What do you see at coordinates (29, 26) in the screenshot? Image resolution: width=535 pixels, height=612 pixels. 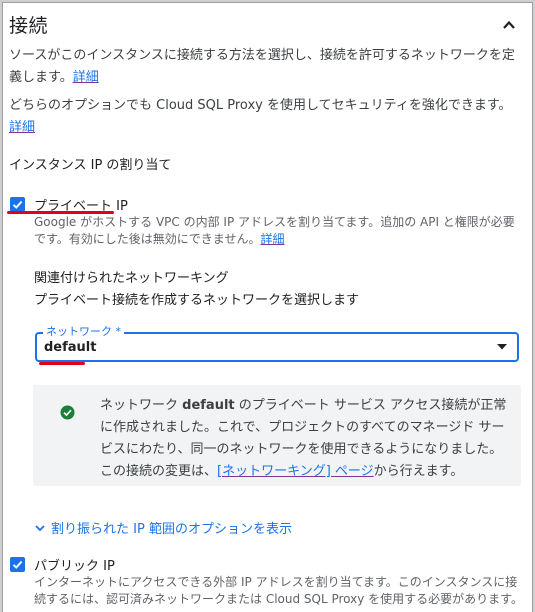 I see `section-title: 接続` at bounding box center [29, 26].